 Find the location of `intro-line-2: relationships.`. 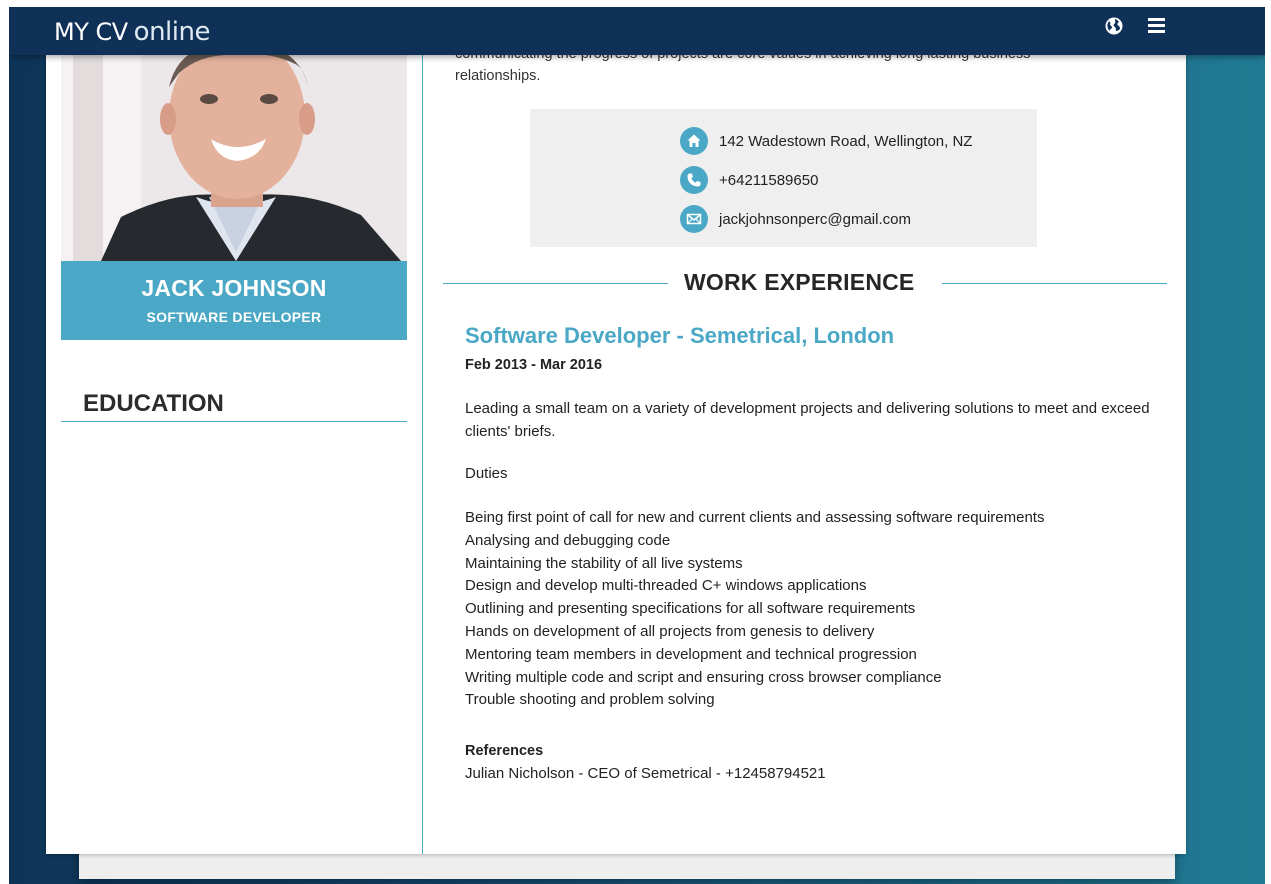

intro-line-2: relationships. is located at coordinates (498, 76).